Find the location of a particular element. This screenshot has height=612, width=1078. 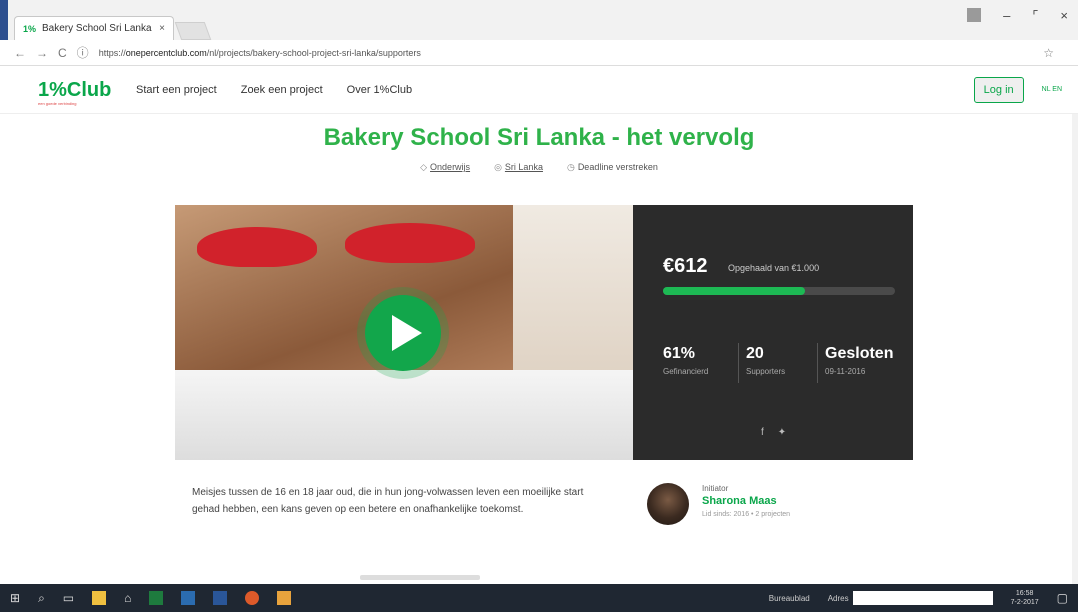

home-icon: ⌂ is located at coordinates (127, 598).